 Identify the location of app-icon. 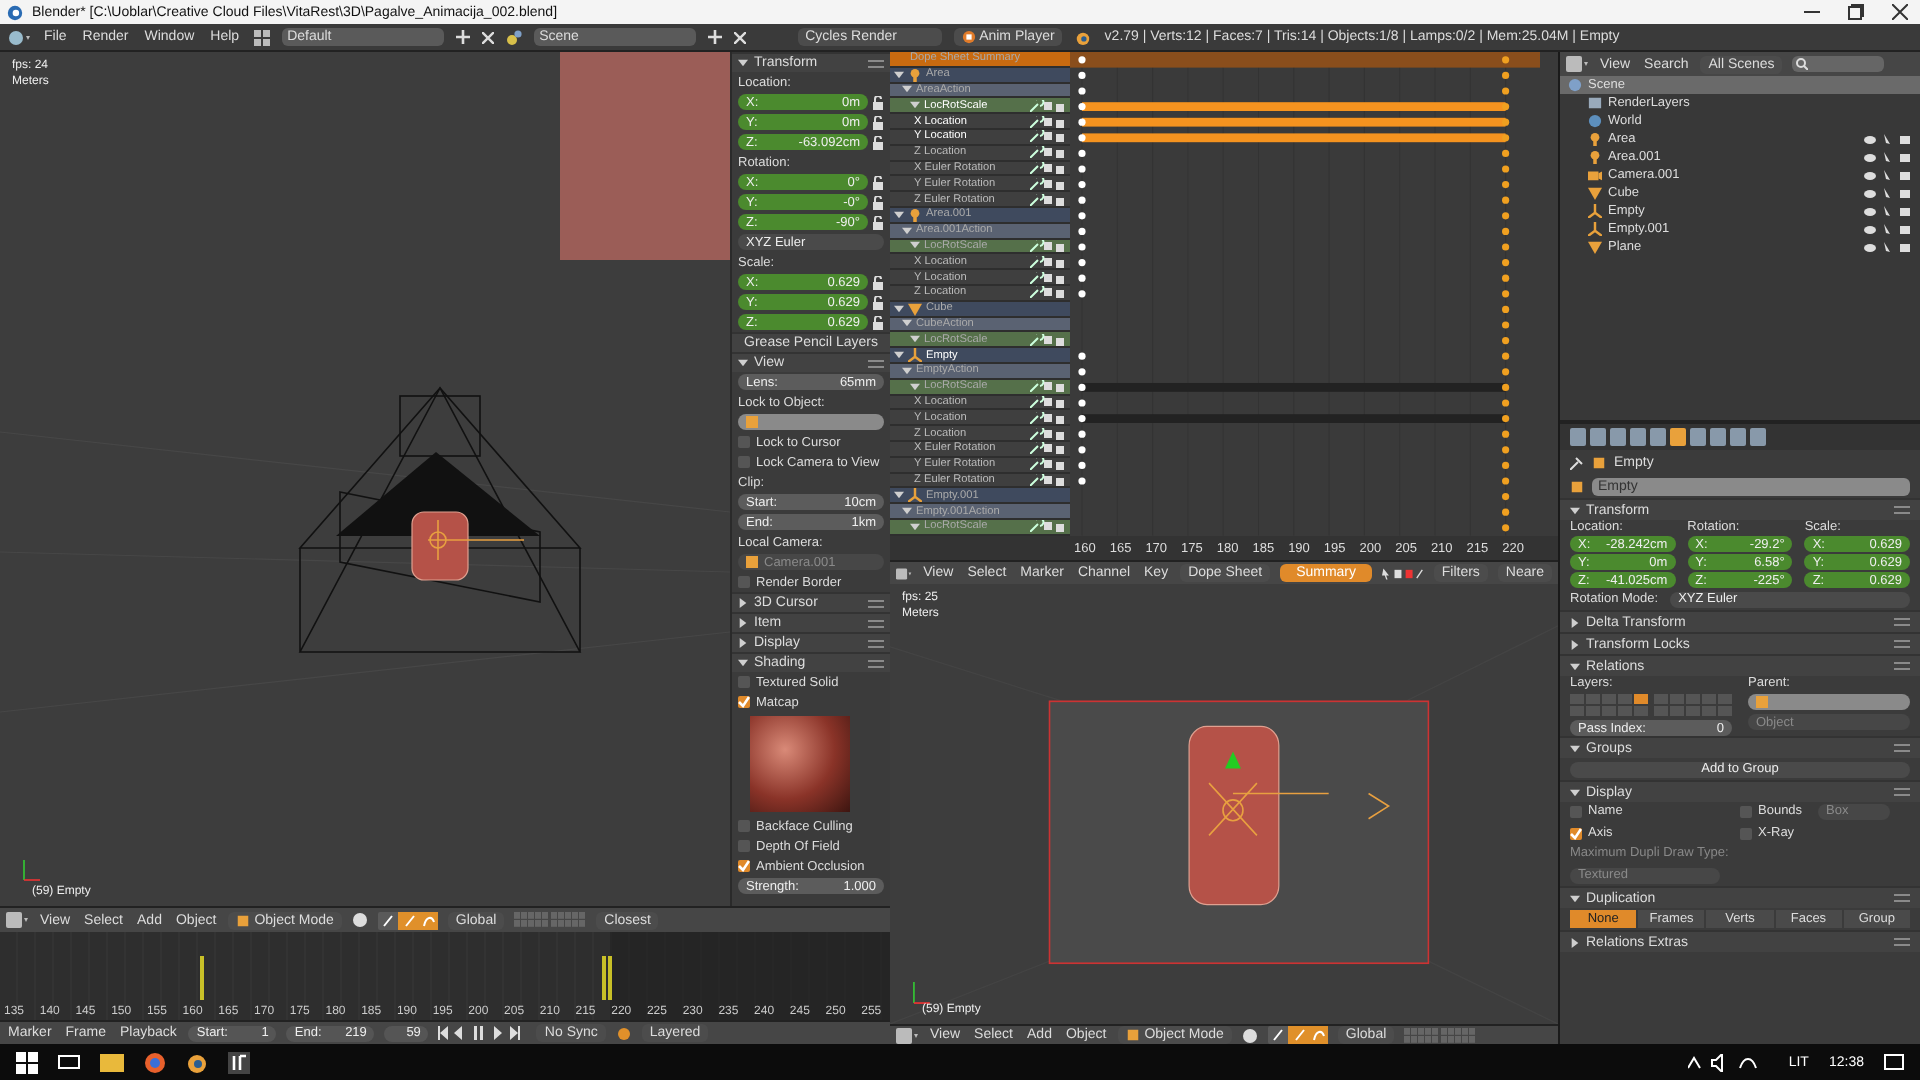
(239, 1062).